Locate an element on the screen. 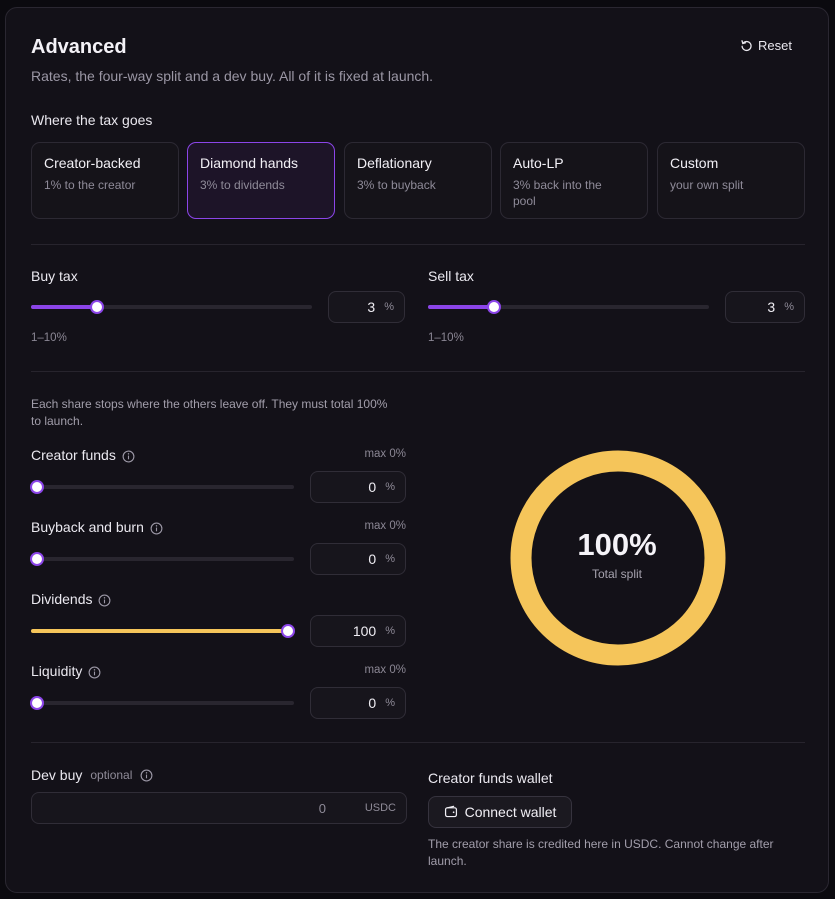 The height and width of the screenshot is (899, 835). sell-tax-thumb is located at coordinates (494, 307).